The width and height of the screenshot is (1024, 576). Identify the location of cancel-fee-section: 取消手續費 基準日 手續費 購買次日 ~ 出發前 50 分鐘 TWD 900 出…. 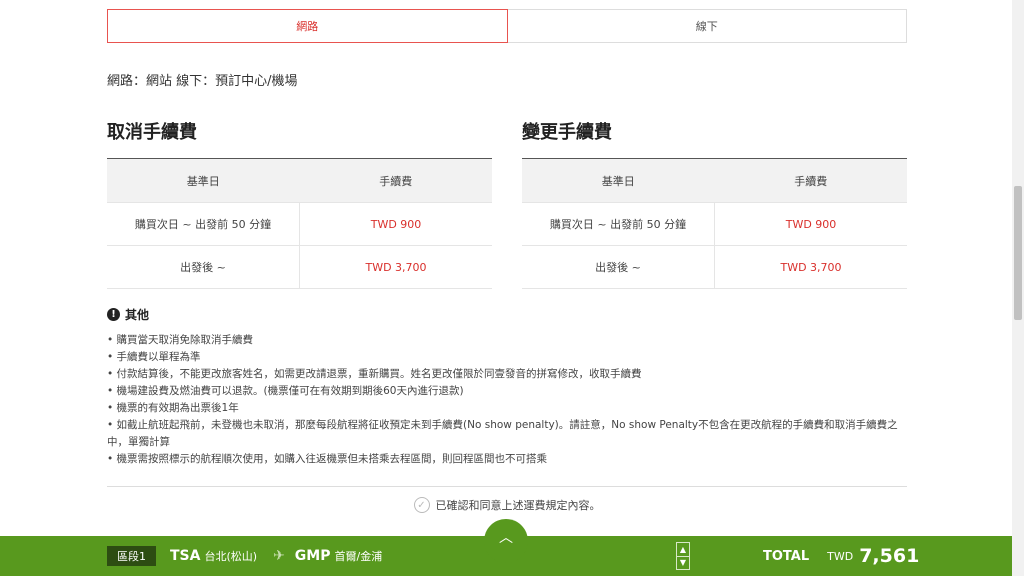
(299, 204).